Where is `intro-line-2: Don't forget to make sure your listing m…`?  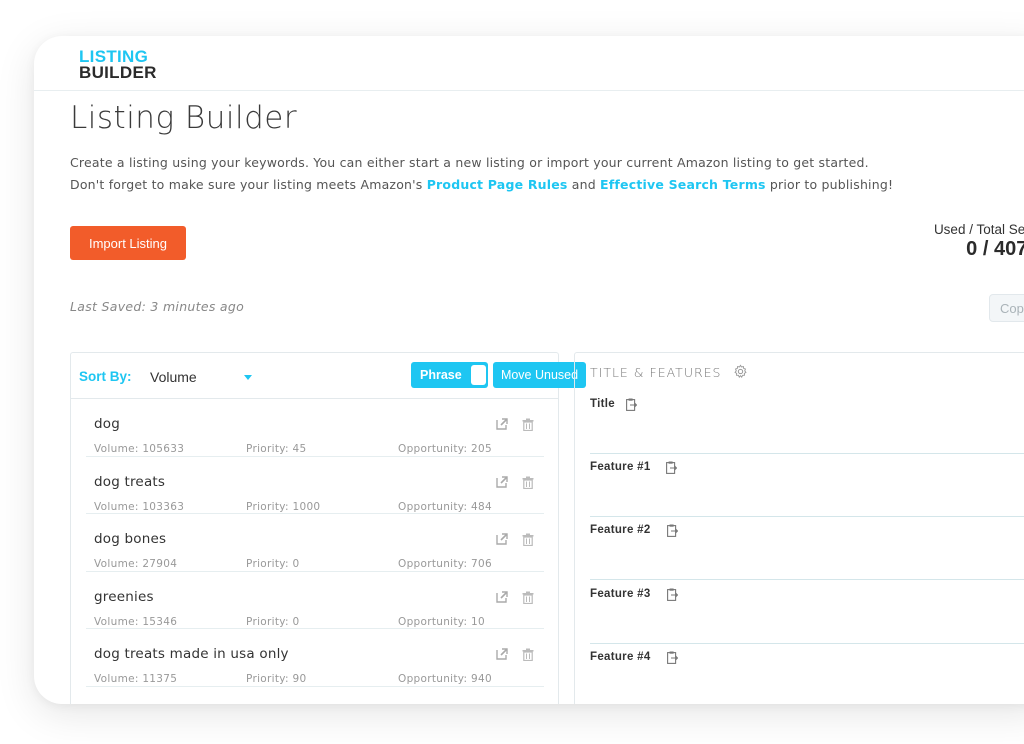 intro-line-2: Don't forget to make sure your listing m… is located at coordinates (481, 185).